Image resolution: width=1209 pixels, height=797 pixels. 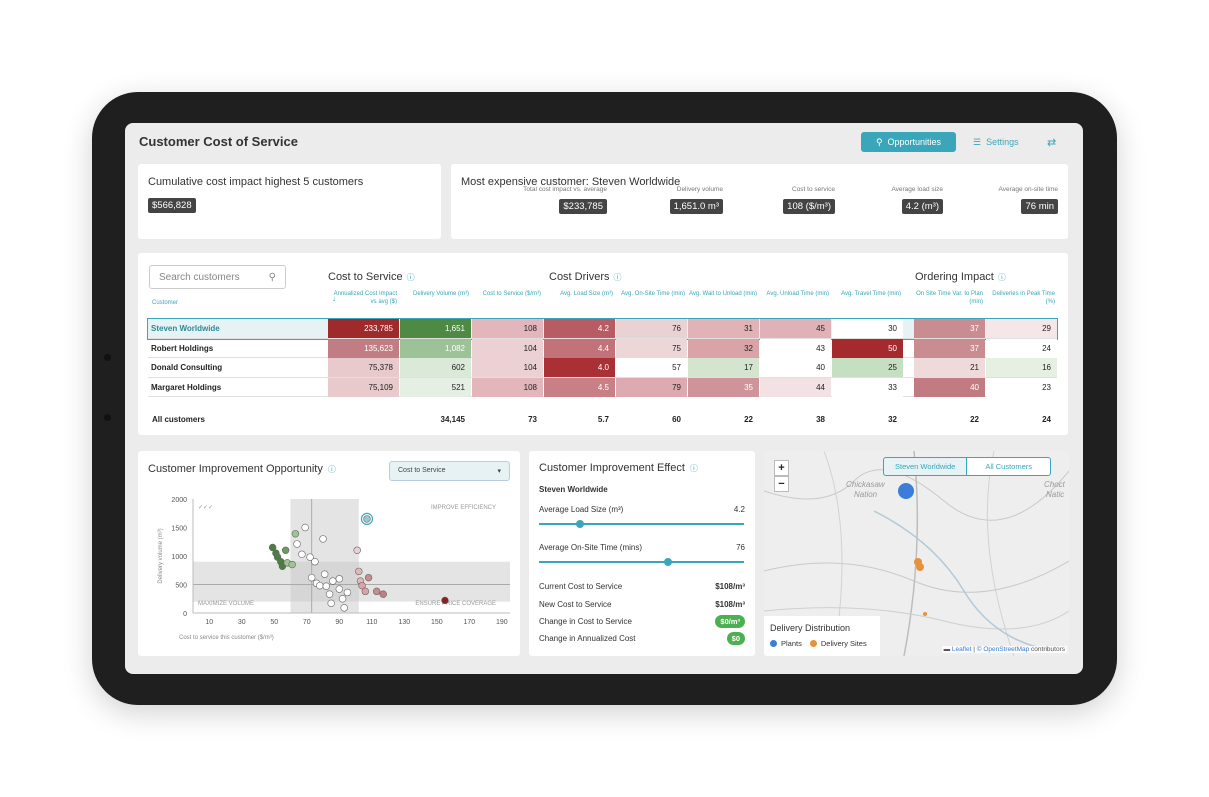 What do you see at coordinates (892, 419) in the screenshot?
I see `total-value: 32` at bounding box center [892, 419].